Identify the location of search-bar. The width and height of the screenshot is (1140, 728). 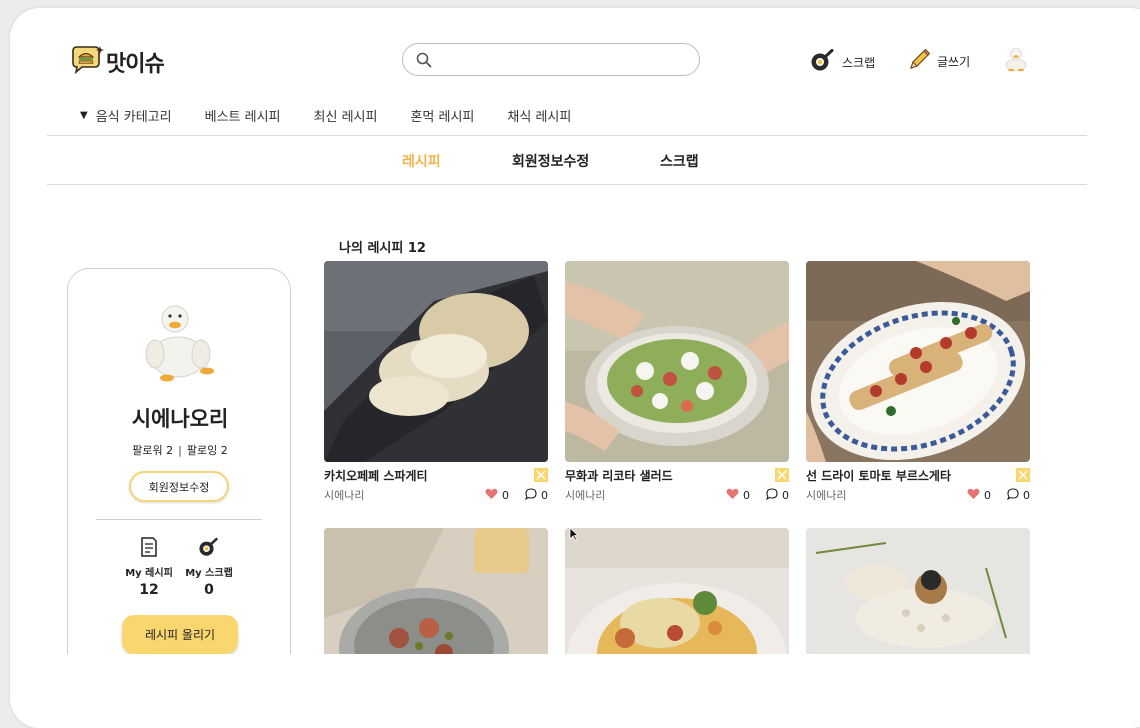
(551, 59).